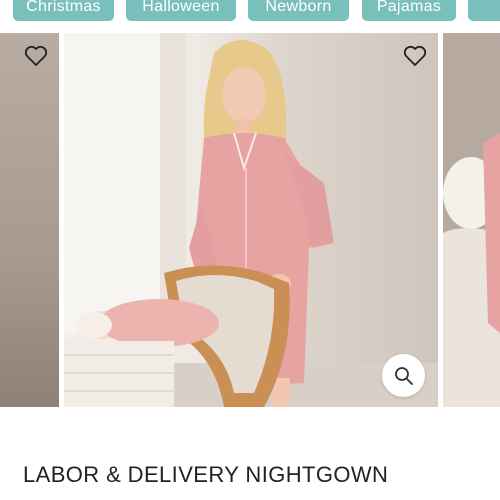 This screenshot has width=500, height=500. Describe the element at coordinates (63, 10) in the screenshot. I see `chip-christmas: Christmas` at that location.